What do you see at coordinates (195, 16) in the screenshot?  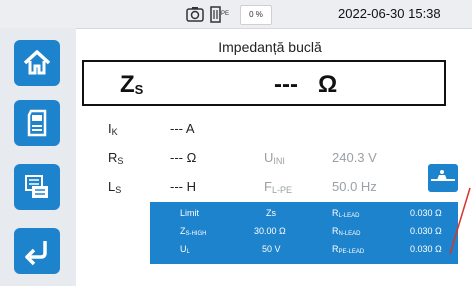 I see `camera-icon` at bounding box center [195, 16].